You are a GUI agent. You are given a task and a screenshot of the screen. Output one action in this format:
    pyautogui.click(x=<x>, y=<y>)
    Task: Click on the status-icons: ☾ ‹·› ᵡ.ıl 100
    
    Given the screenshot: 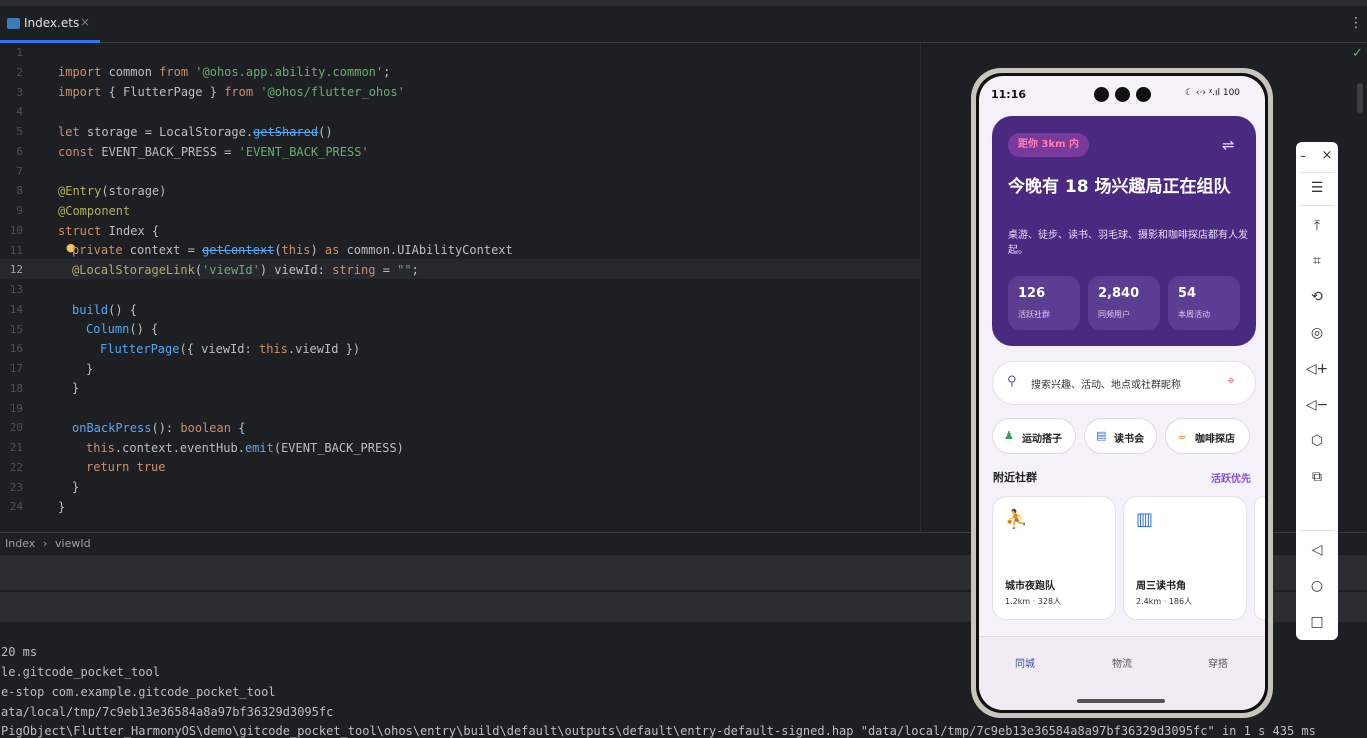 What is the action you would take?
    pyautogui.click(x=1213, y=93)
    